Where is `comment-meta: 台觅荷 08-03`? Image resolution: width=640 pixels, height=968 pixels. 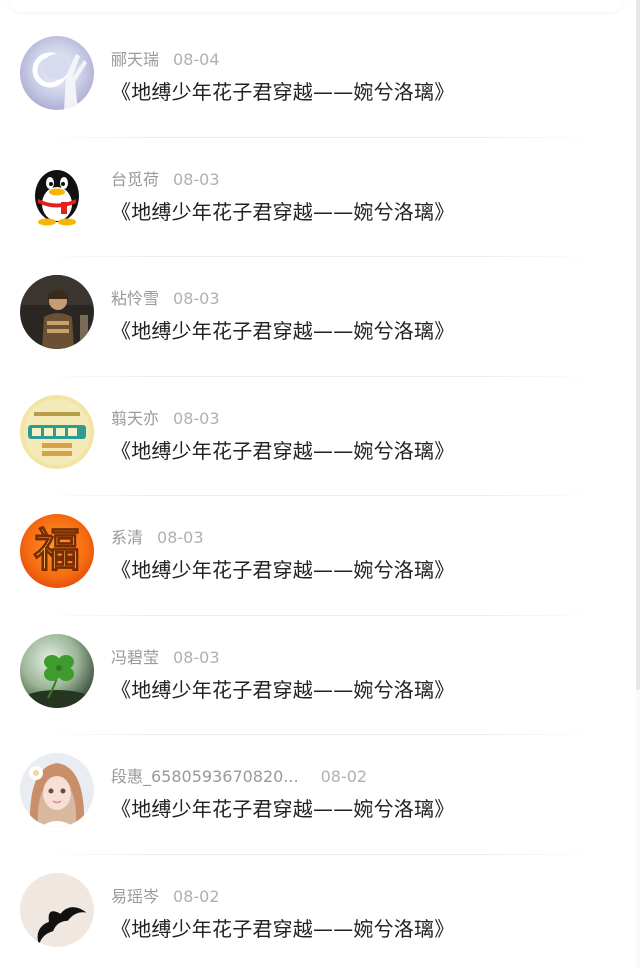 comment-meta: 台觅荷 08-03 is located at coordinates (165, 178).